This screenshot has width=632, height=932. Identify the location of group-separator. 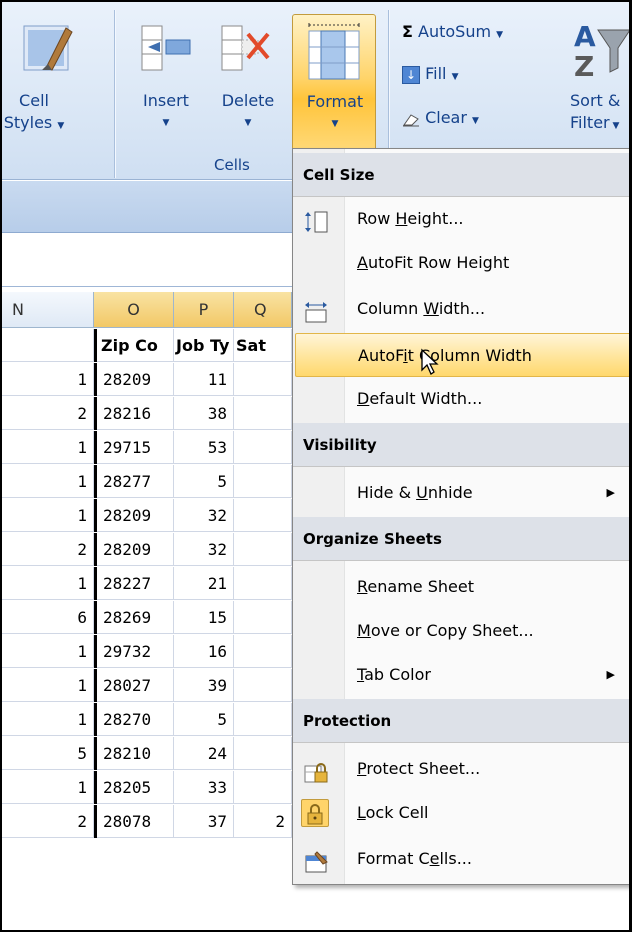
(114, 94).